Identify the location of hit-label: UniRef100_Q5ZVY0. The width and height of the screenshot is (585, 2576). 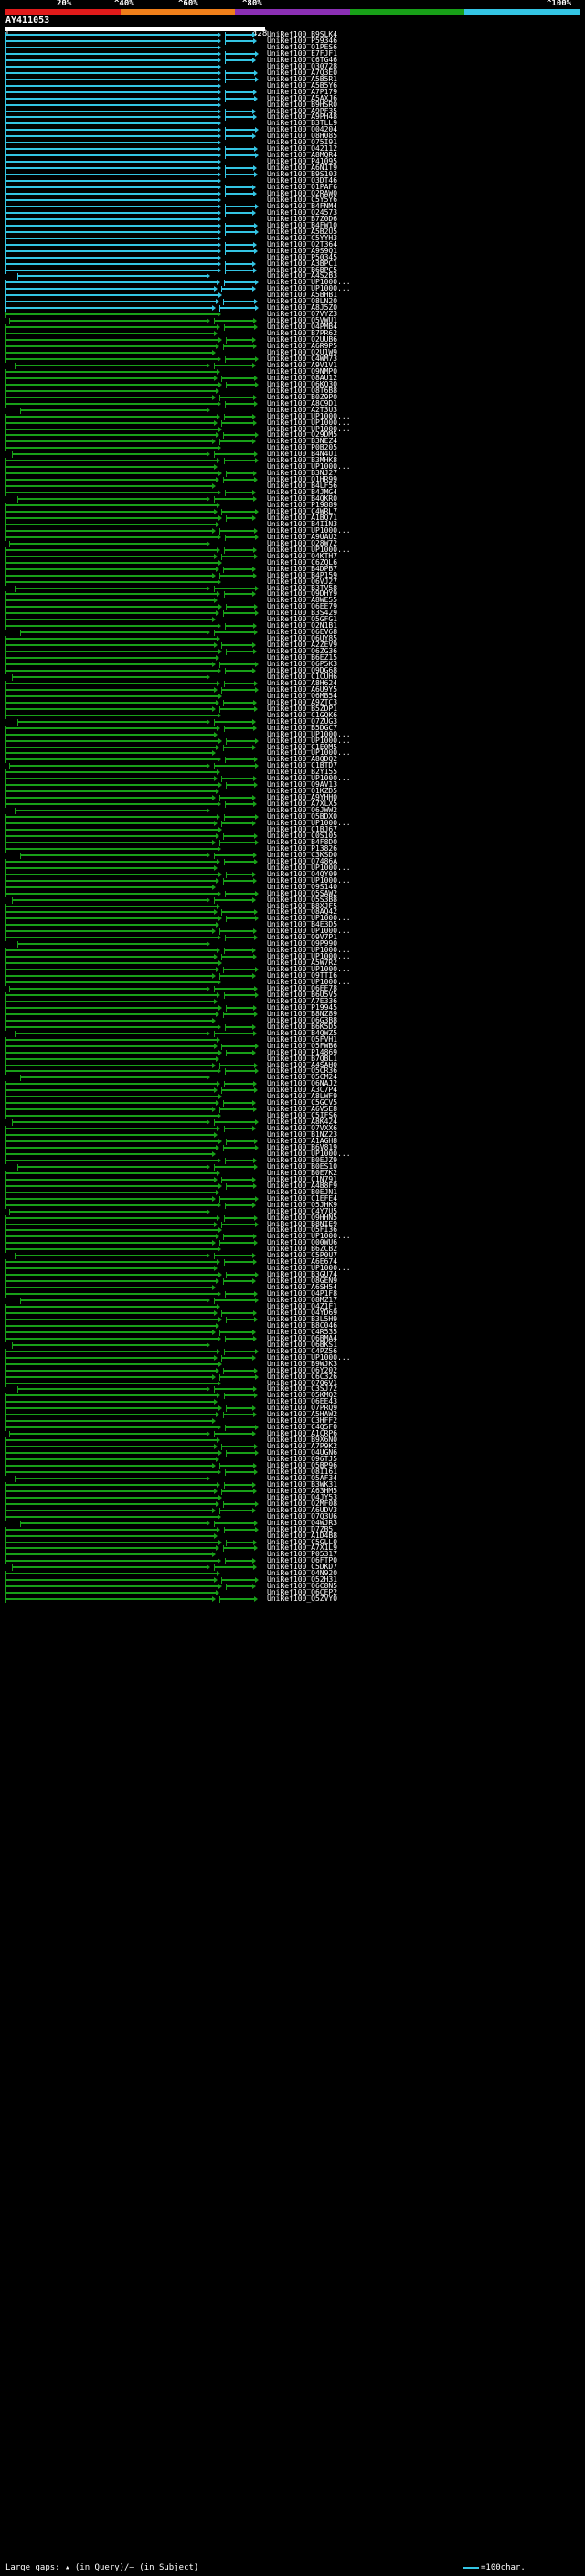
(302, 1599).